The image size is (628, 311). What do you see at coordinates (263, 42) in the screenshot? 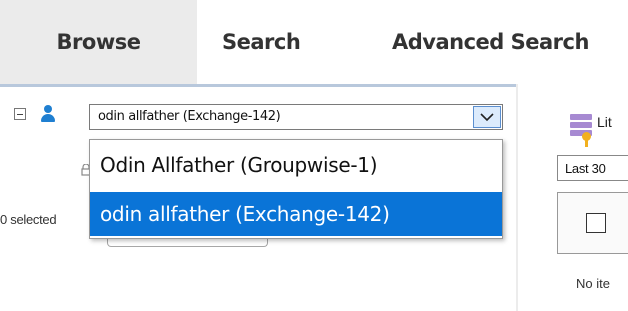
I see `tab-search: Search` at bounding box center [263, 42].